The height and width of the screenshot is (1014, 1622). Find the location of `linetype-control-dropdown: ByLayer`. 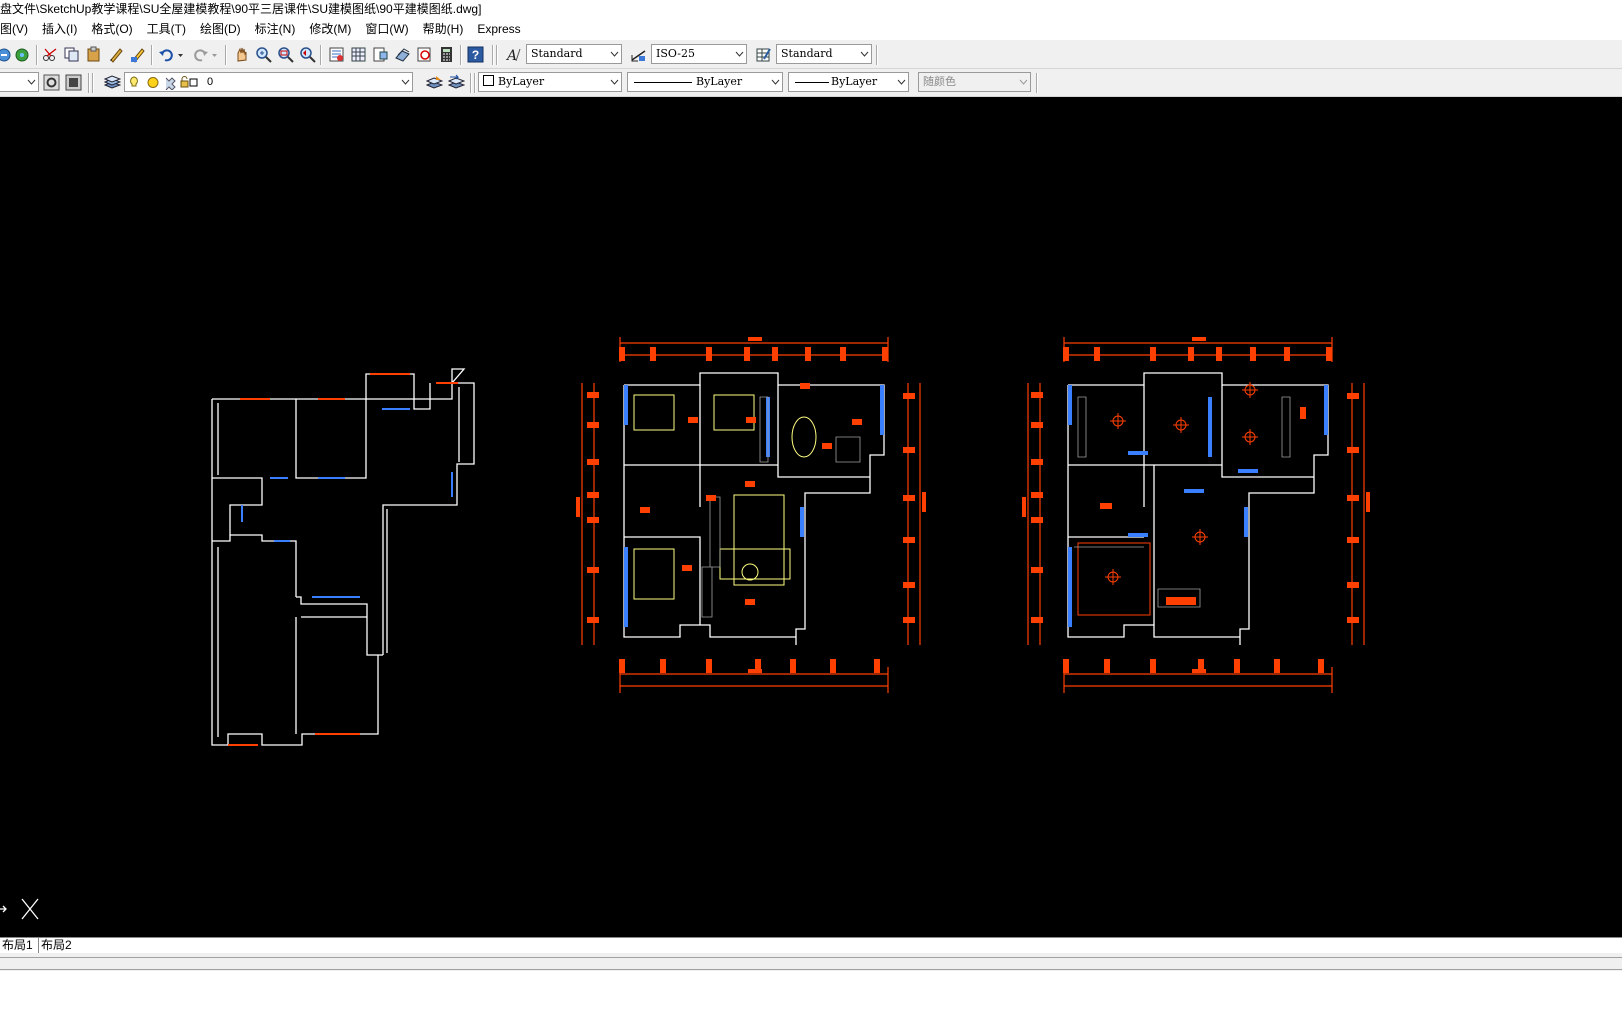

linetype-control-dropdown: ByLayer is located at coordinates (705, 82).